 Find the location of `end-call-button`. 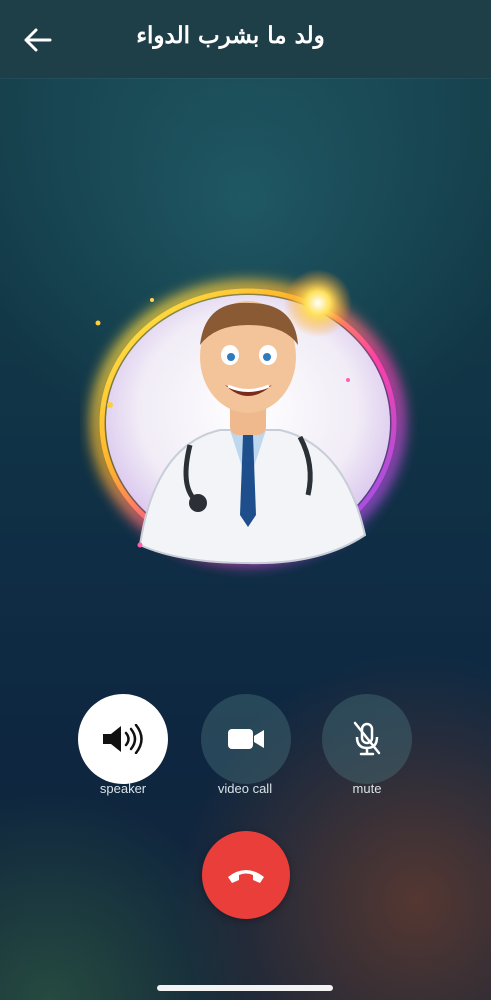

end-call-button is located at coordinates (246, 875).